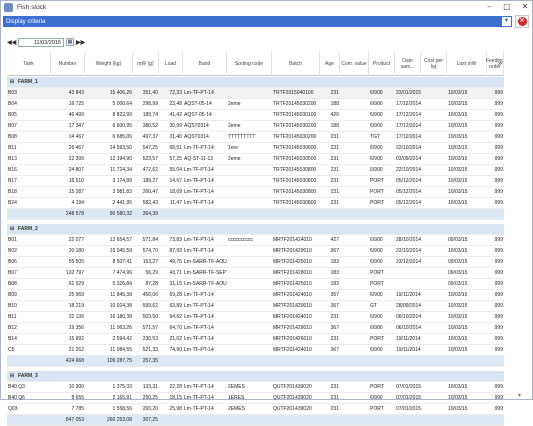 The height and width of the screenshot is (426, 533). I want to click on column-header: Batch, so click(296, 63).